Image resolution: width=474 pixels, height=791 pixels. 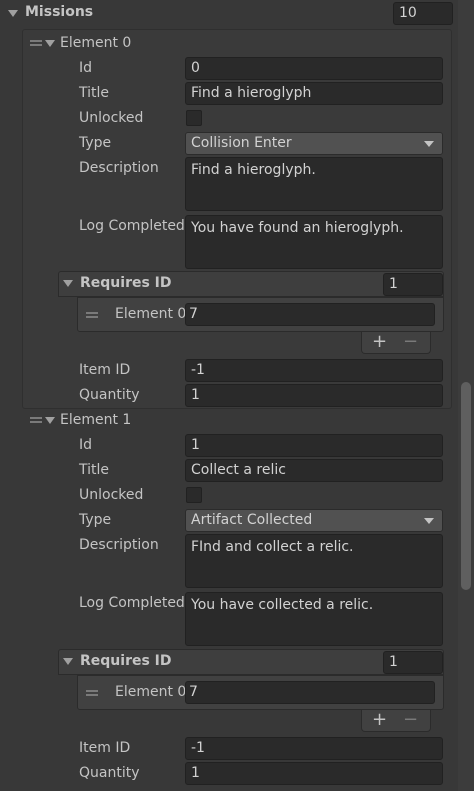 I want to click on description-field: Find a hieroglyph., so click(x=314, y=184).